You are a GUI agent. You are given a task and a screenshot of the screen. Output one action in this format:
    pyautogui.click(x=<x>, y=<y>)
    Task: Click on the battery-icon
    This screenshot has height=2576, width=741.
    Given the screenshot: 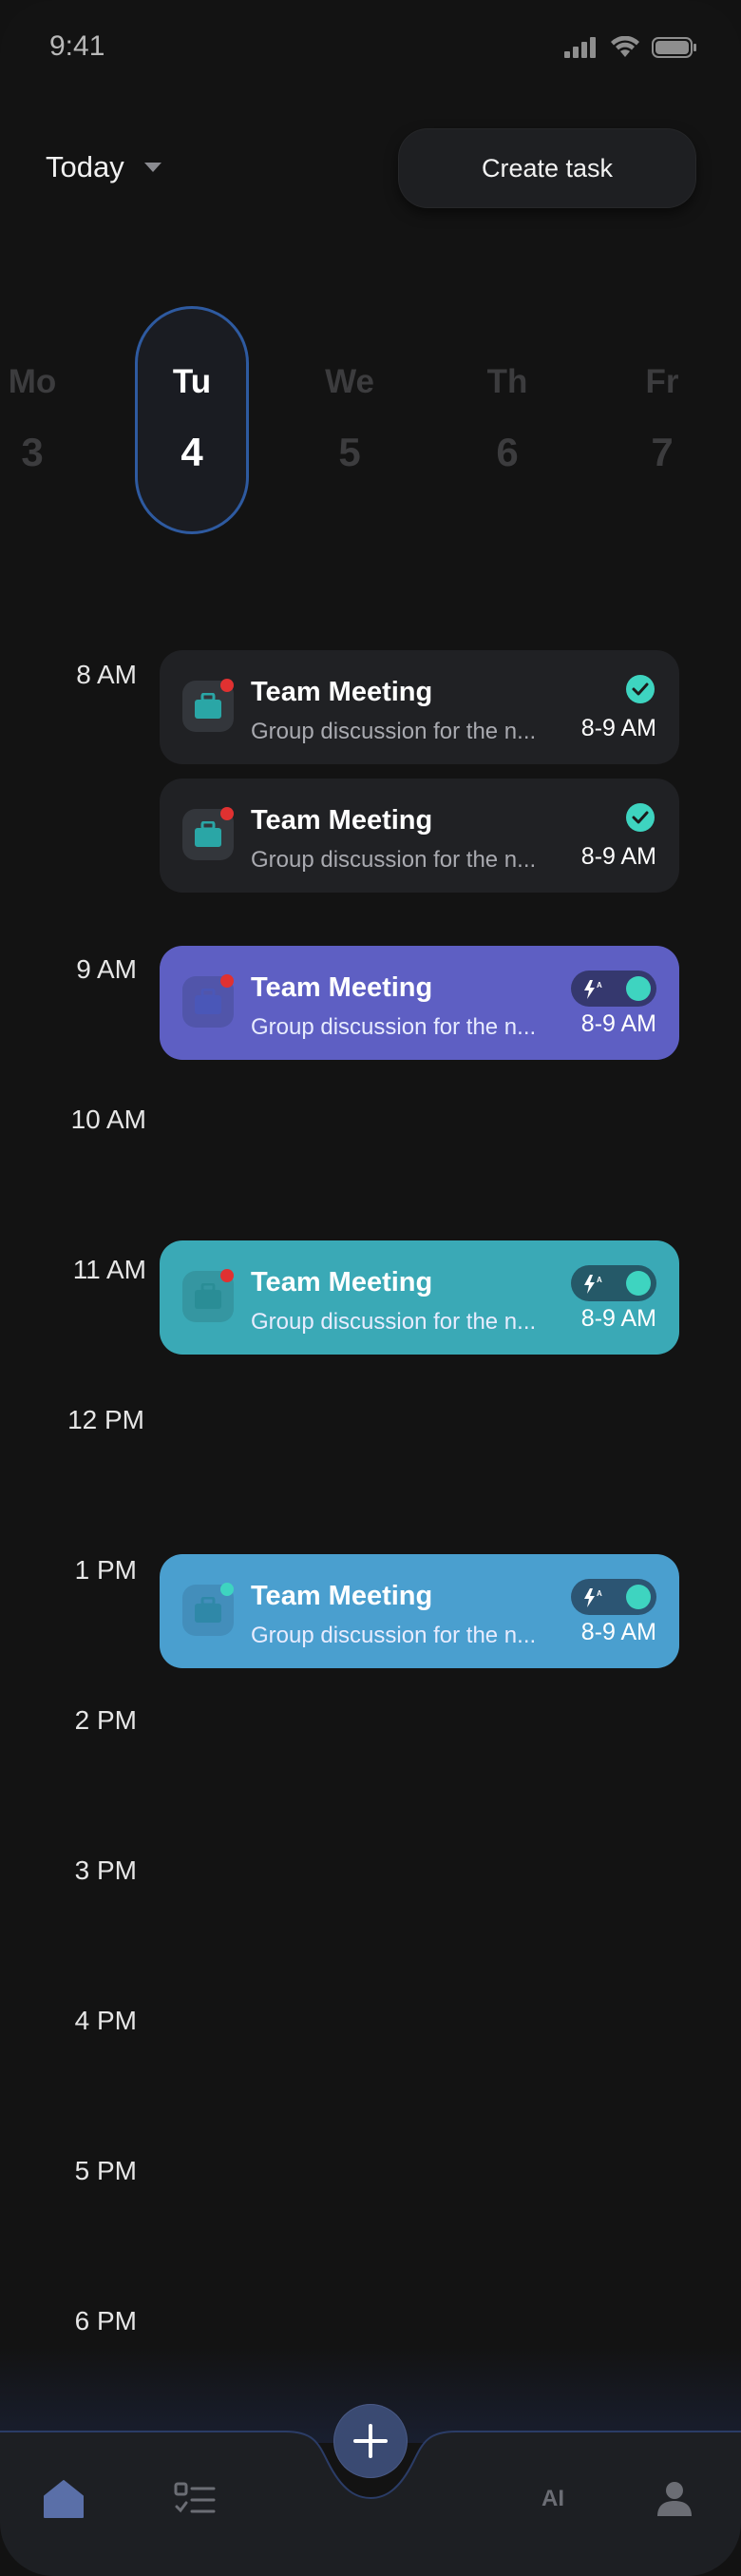 What is the action you would take?
    pyautogui.click(x=674, y=47)
    